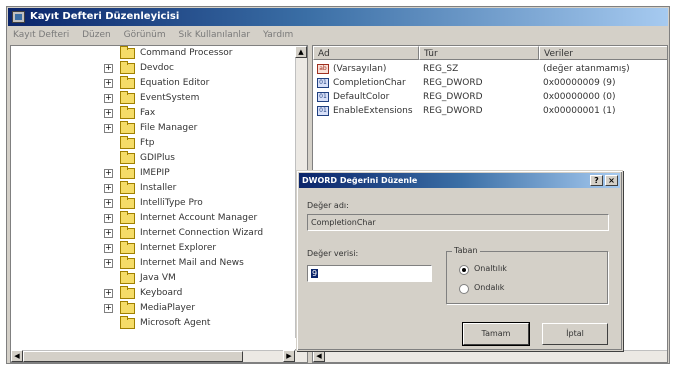  I want to click on tree-item-label: MediaPlayer, so click(168, 308).